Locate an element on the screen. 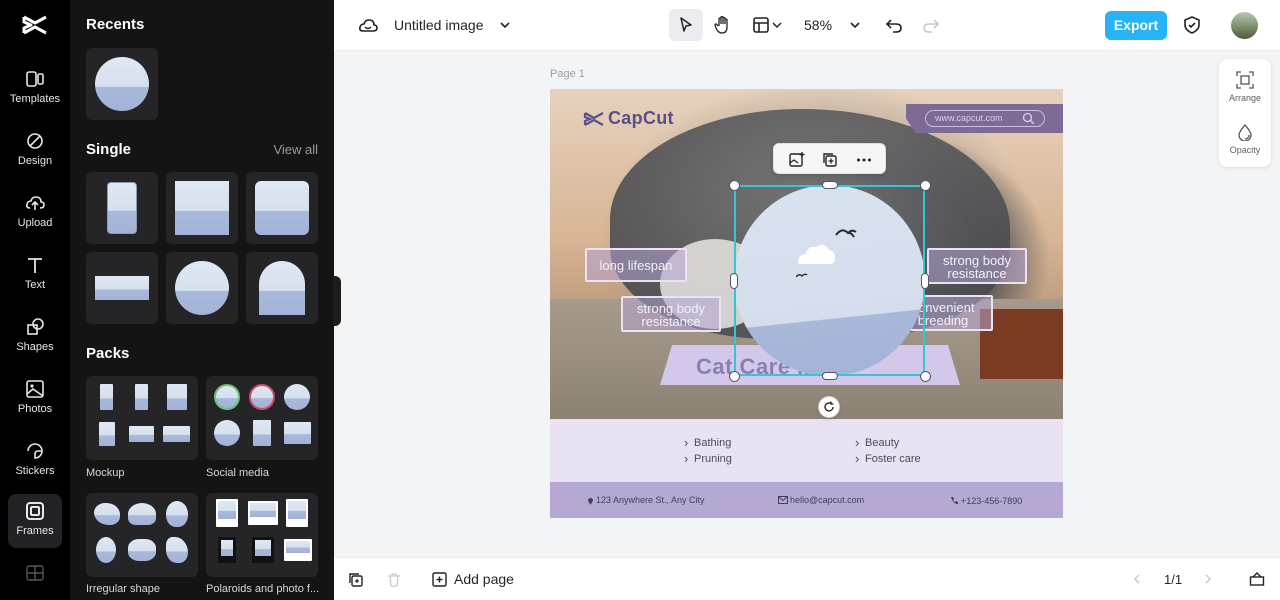 The height and width of the screenshot is (600, 1280). service-item: Foster care is located at coordinates (888, 458).